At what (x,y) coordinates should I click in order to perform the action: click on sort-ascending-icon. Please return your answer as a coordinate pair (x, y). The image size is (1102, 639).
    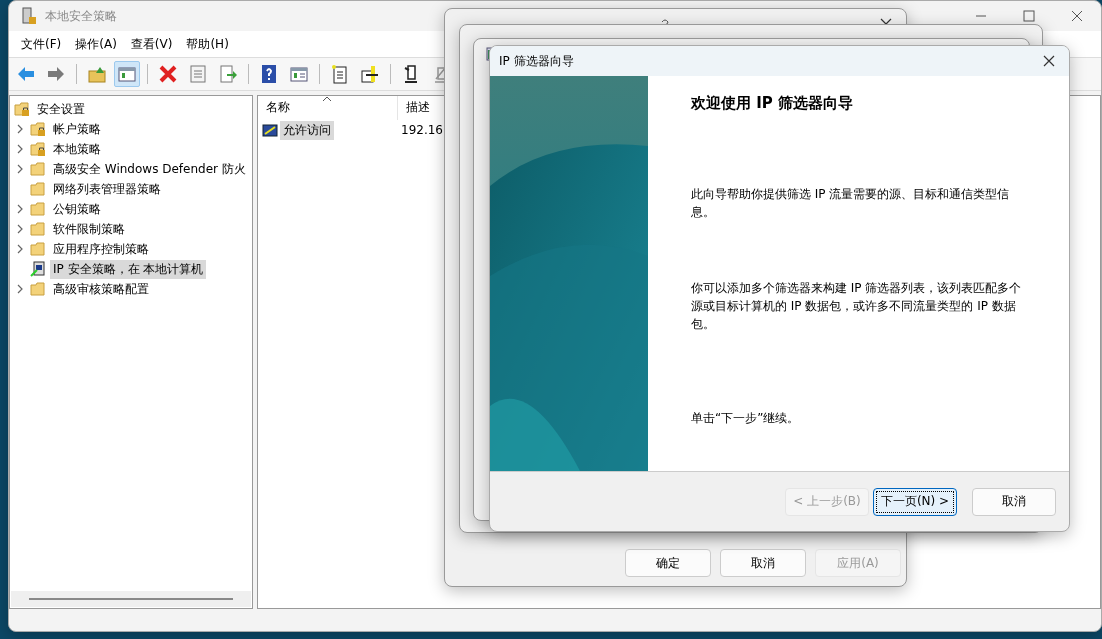
    Looking at the image, I should click on (327, 99).